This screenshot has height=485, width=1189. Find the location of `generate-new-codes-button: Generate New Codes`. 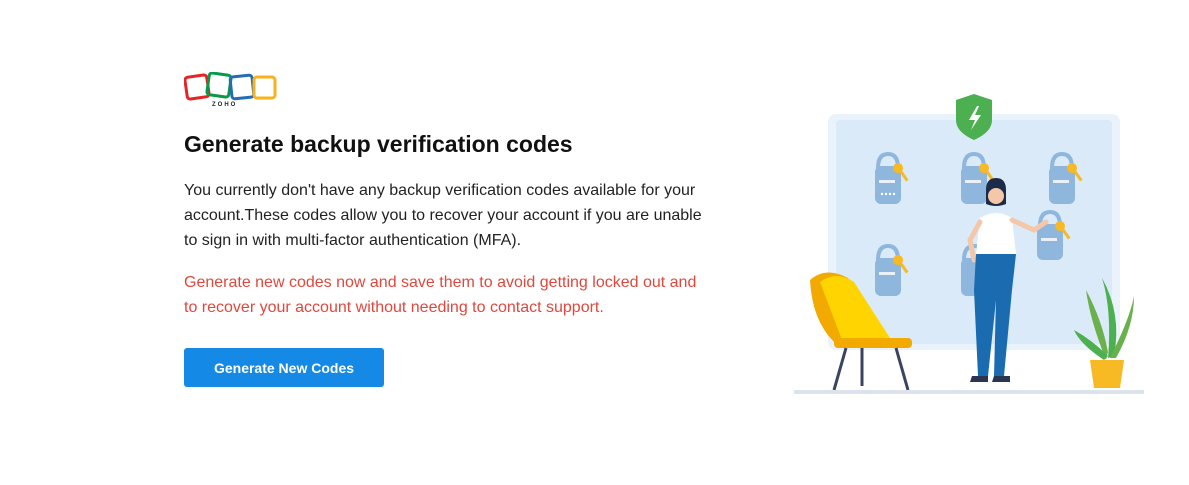

generate-new-codes-button: Generate New Codes is located at coordinates (284, 367).